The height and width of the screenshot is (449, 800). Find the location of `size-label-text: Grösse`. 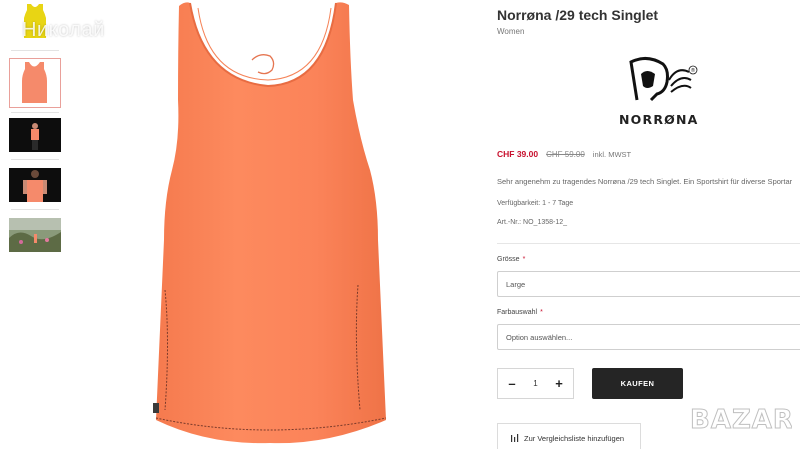

size-label-text: Grösse is located at coordinates (508, 259).